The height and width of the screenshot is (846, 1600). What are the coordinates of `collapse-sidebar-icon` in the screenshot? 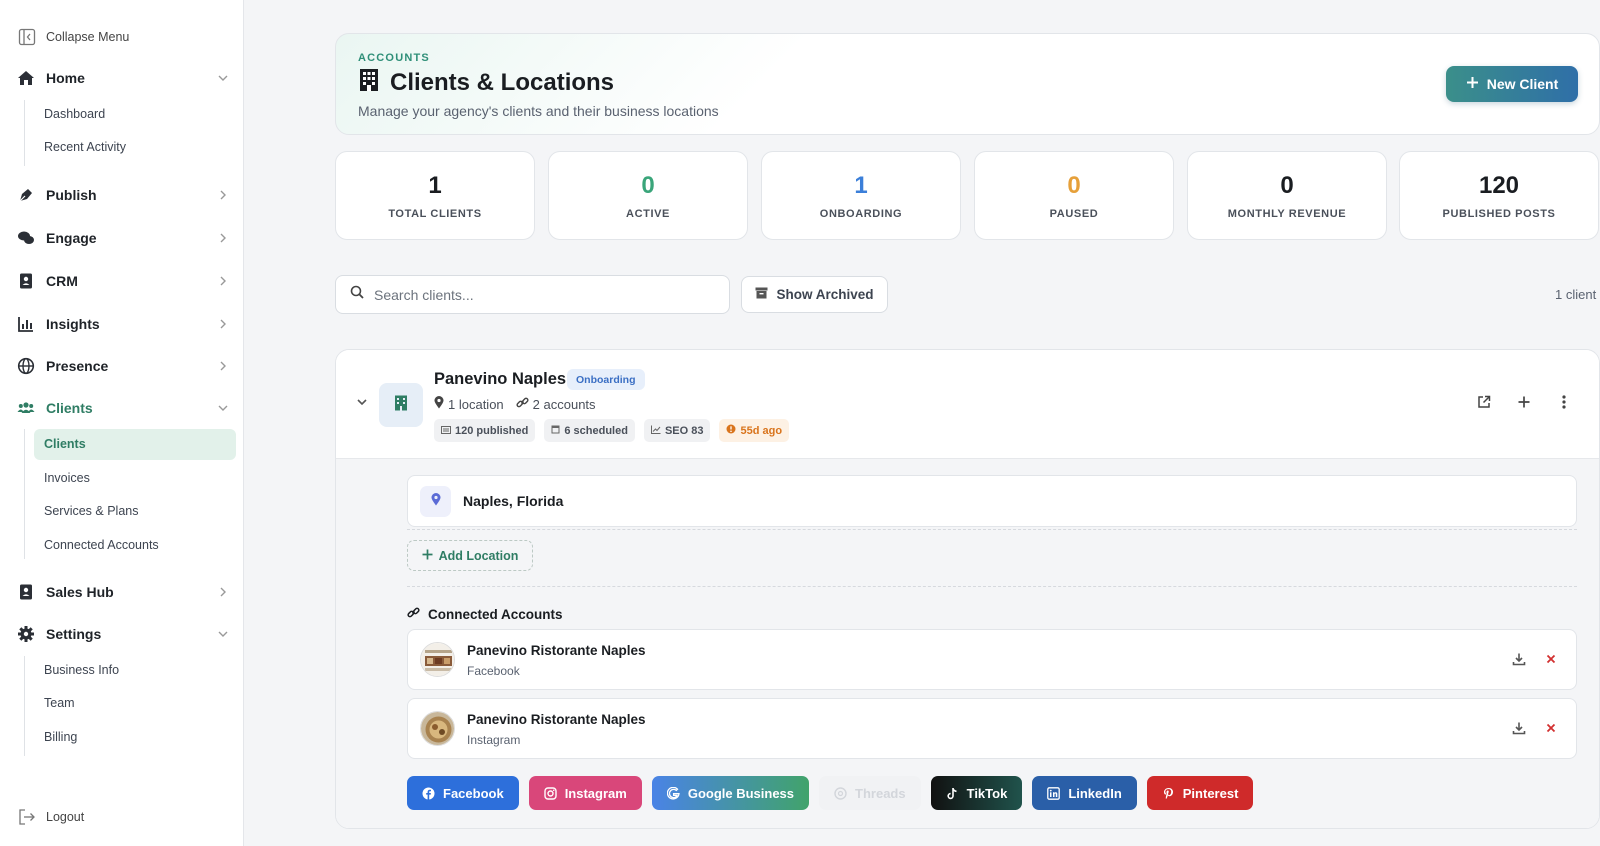 It's located at (27, 37).